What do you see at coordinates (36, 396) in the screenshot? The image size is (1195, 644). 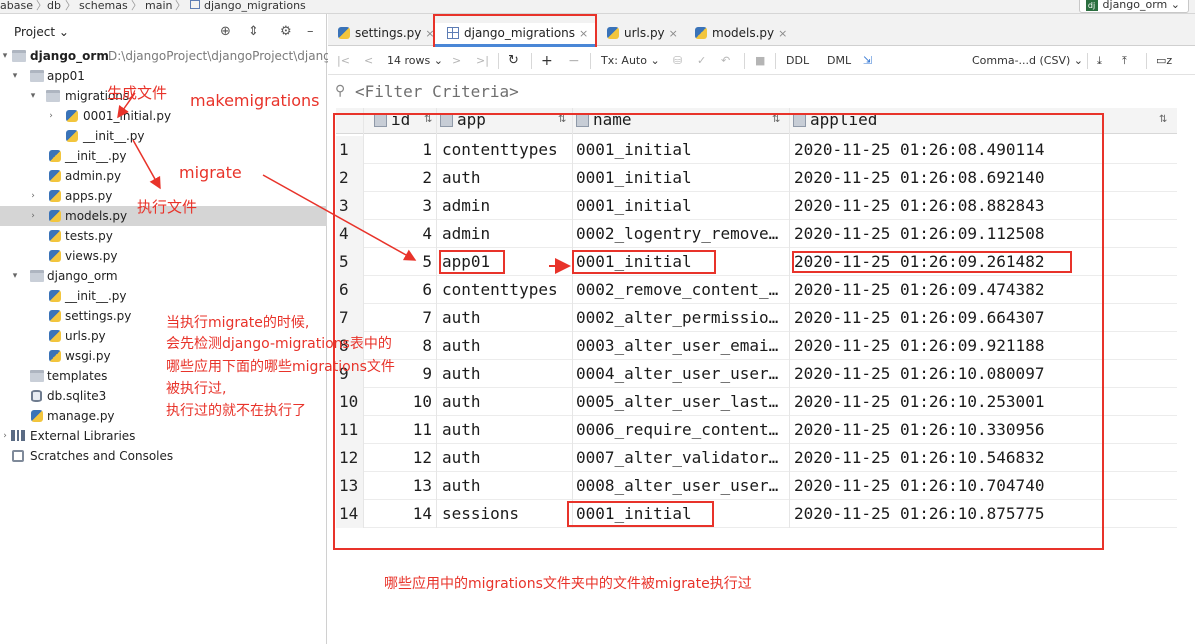 I see `database-icon` at bounding box center [36, 396].